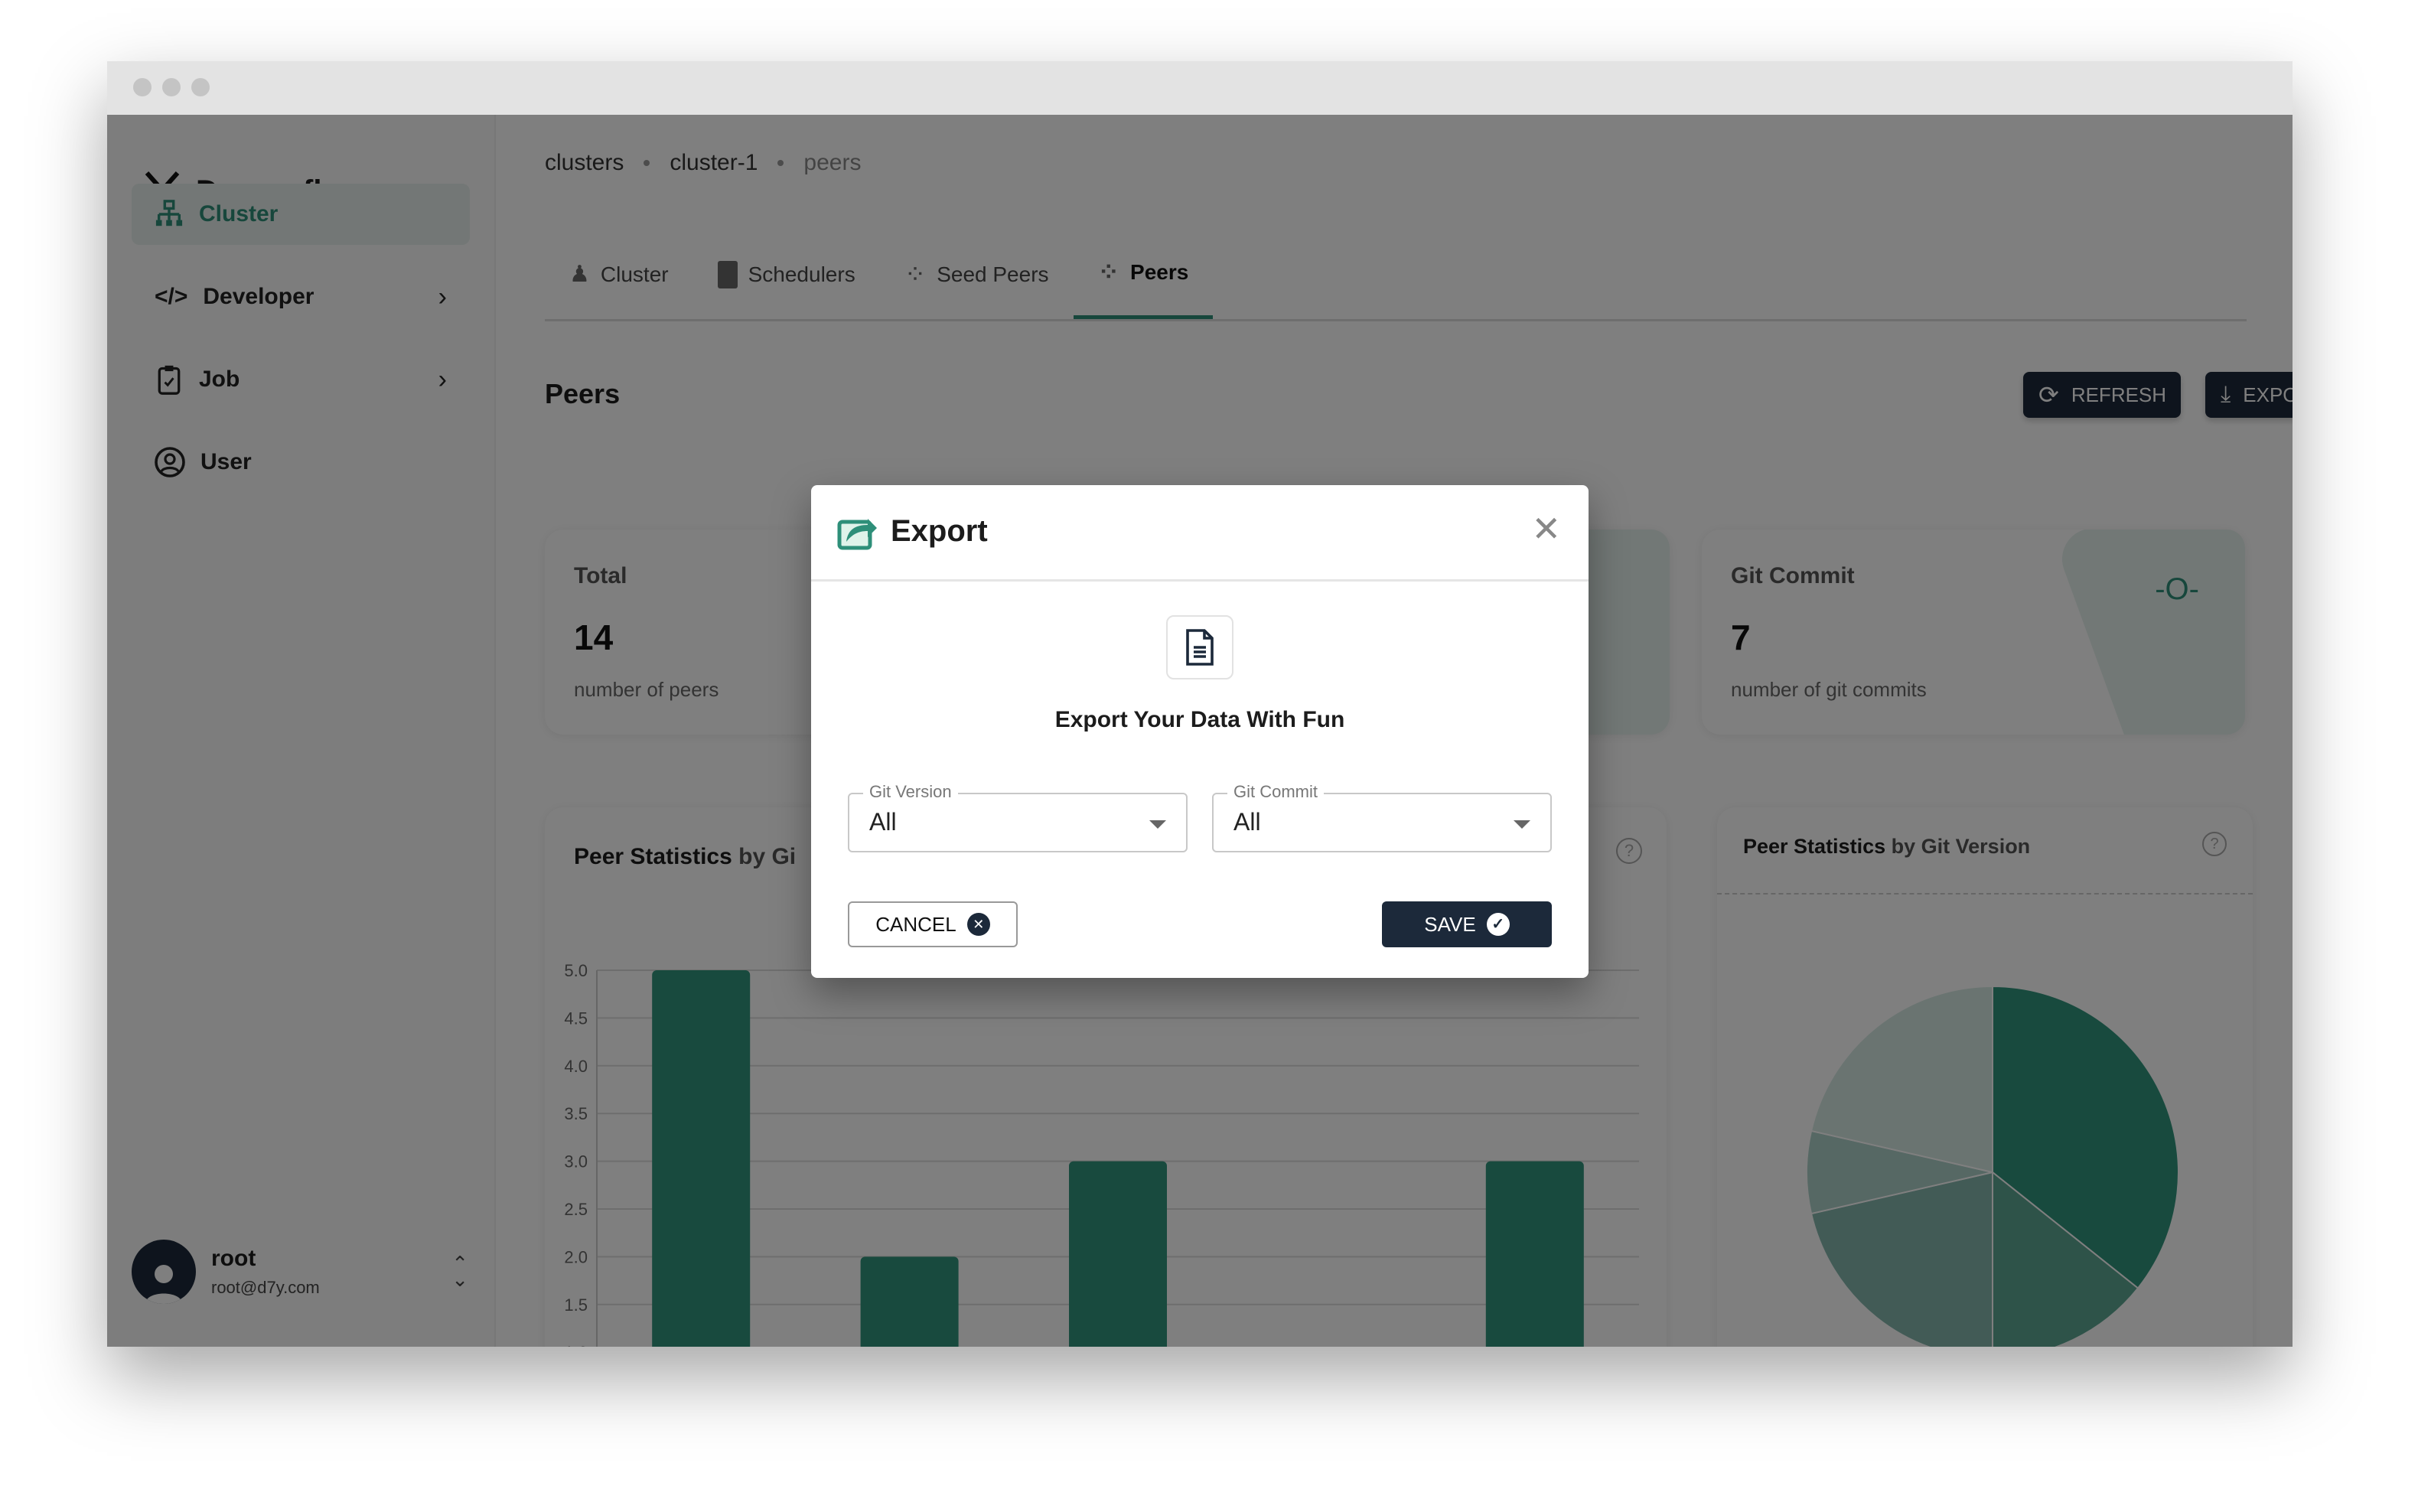 The image size is (2418, 1512). I want to click on dialog-title: Export, so click(939, 531).